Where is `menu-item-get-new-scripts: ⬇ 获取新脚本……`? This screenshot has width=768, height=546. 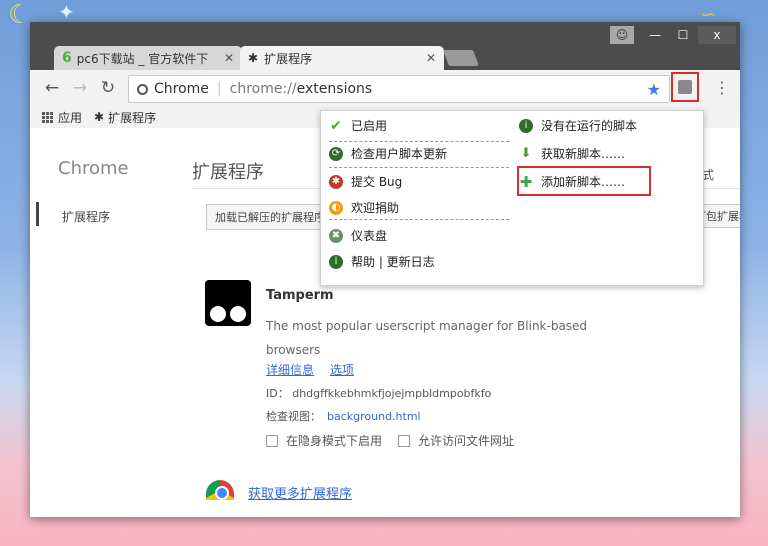 menu-item-get-new-scripts: ⬇ 获取新脚本…… is located at coordinates (572, 153).